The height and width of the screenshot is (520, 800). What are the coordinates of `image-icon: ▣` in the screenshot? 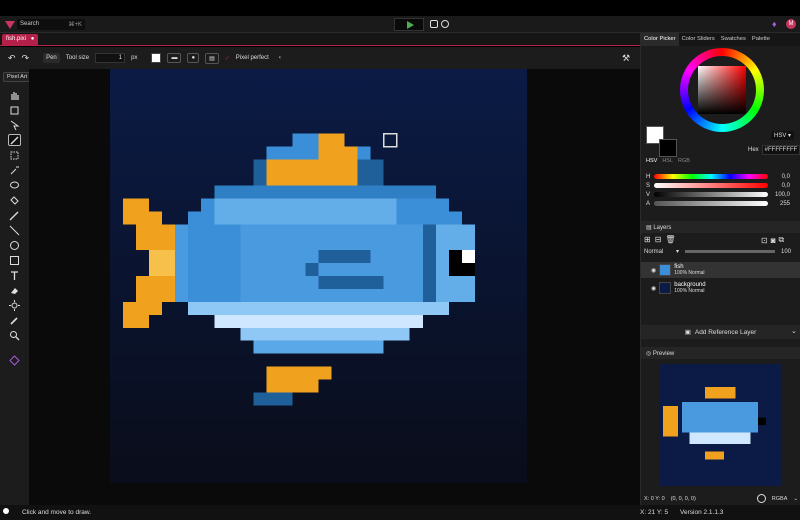 It's located at (687, 332).